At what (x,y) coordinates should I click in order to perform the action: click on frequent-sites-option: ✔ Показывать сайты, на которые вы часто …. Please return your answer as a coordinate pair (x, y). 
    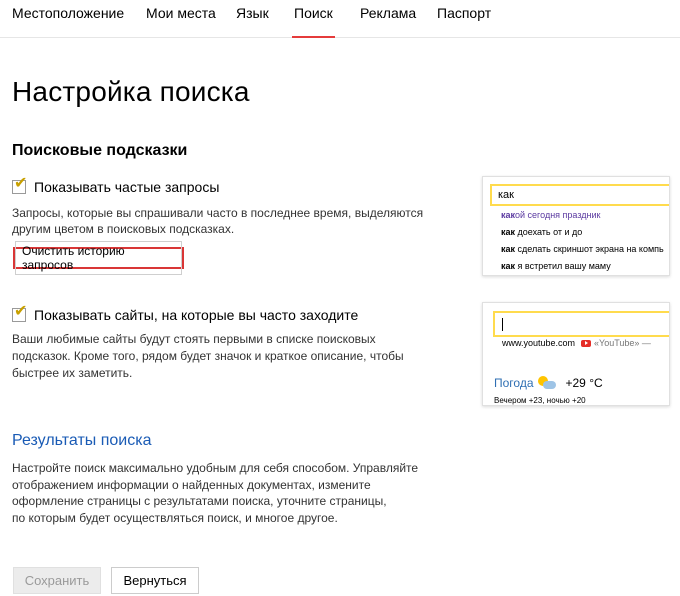
    Looking at the image, I should click on (185, 313).